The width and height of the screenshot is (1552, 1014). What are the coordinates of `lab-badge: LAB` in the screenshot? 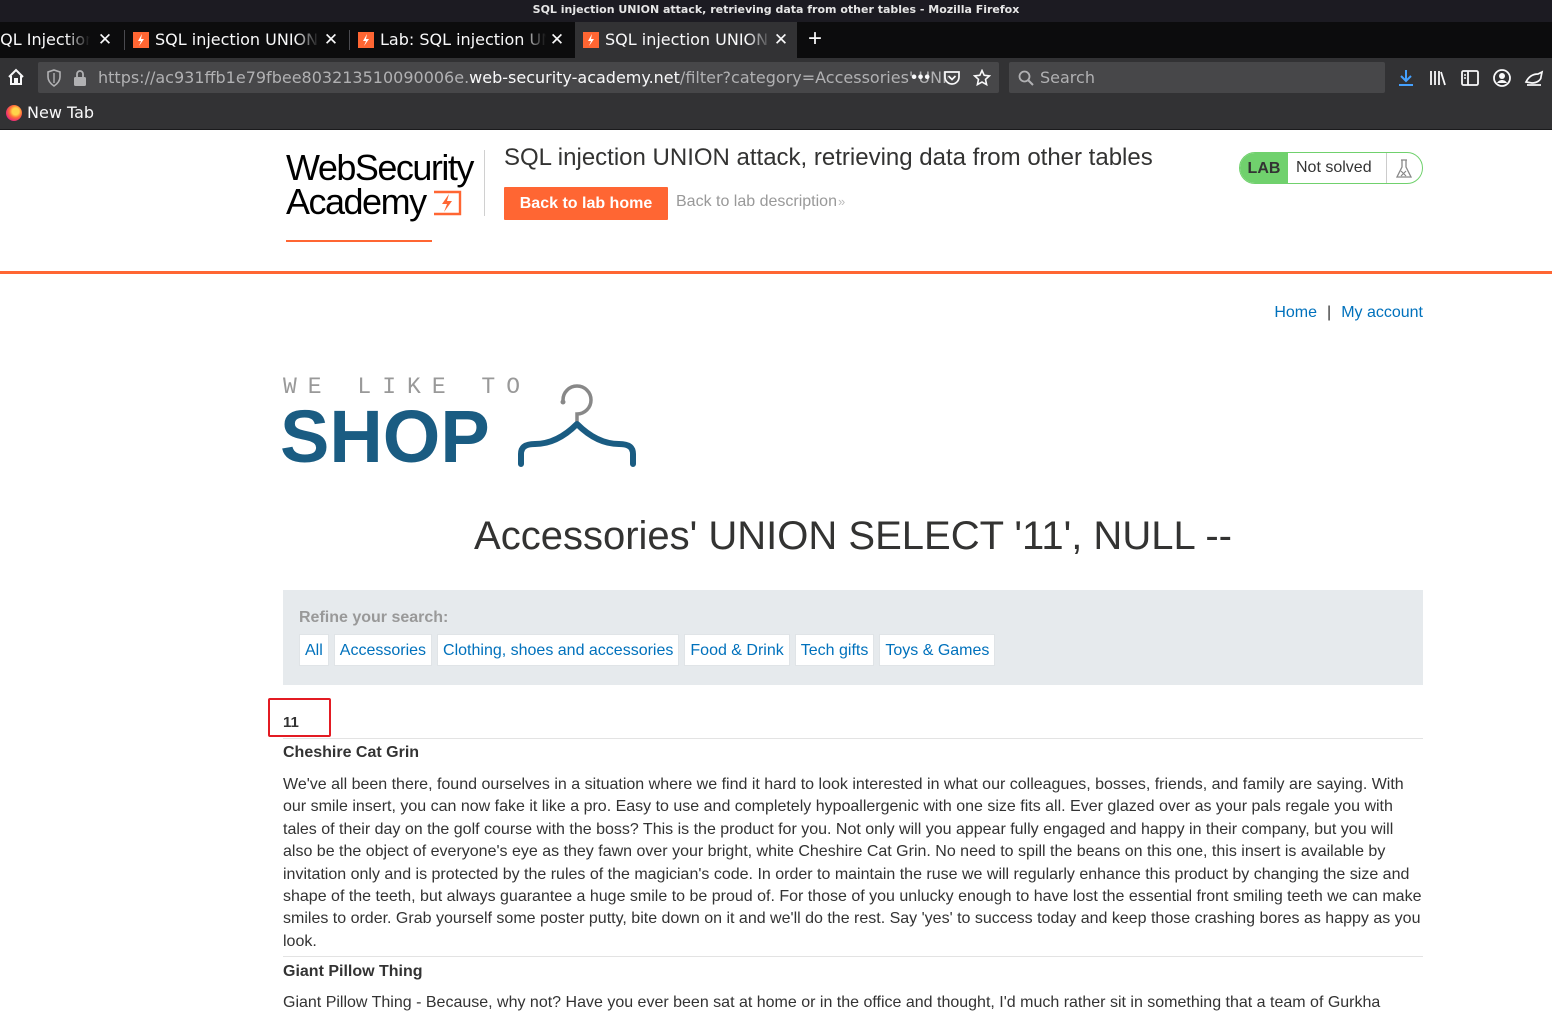 It's located at (1264, 168).